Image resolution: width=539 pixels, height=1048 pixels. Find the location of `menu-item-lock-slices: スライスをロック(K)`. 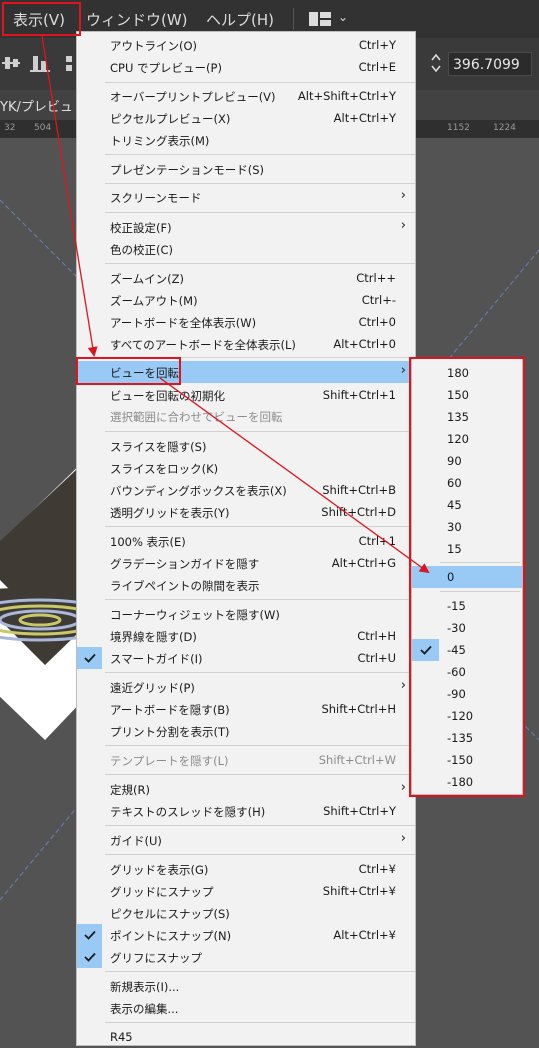

menu-item-lock-slices: スライスをロック(K) is located at coordinates (246, 468).